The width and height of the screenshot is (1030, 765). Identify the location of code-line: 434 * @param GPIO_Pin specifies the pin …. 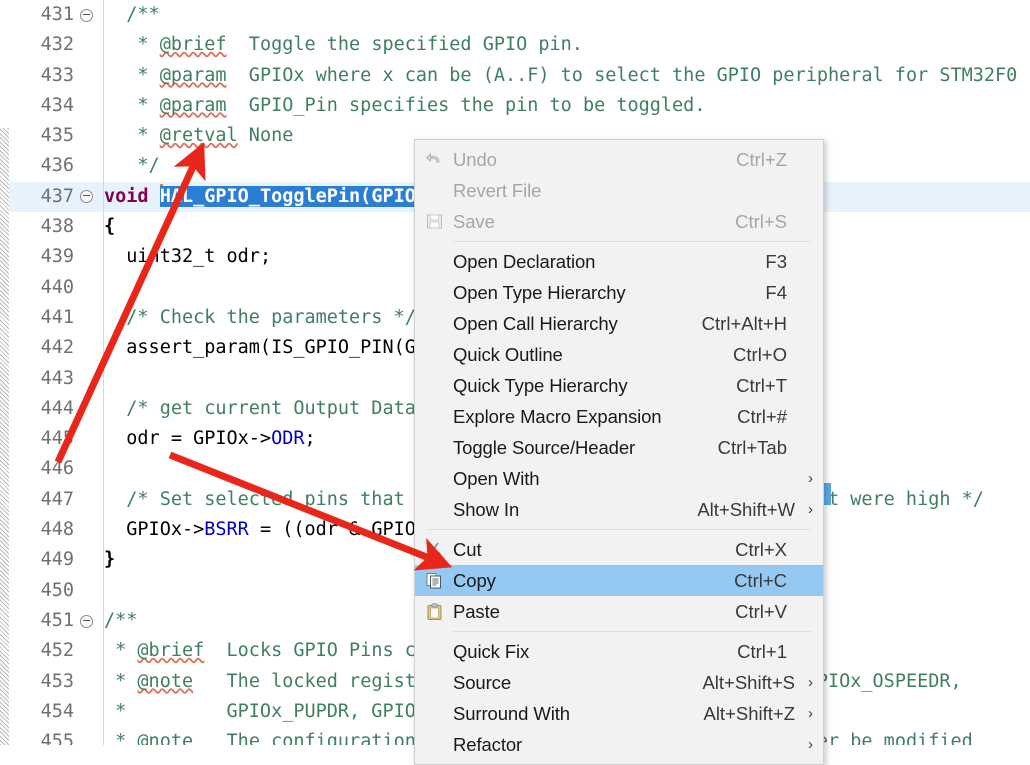
(515, 106).